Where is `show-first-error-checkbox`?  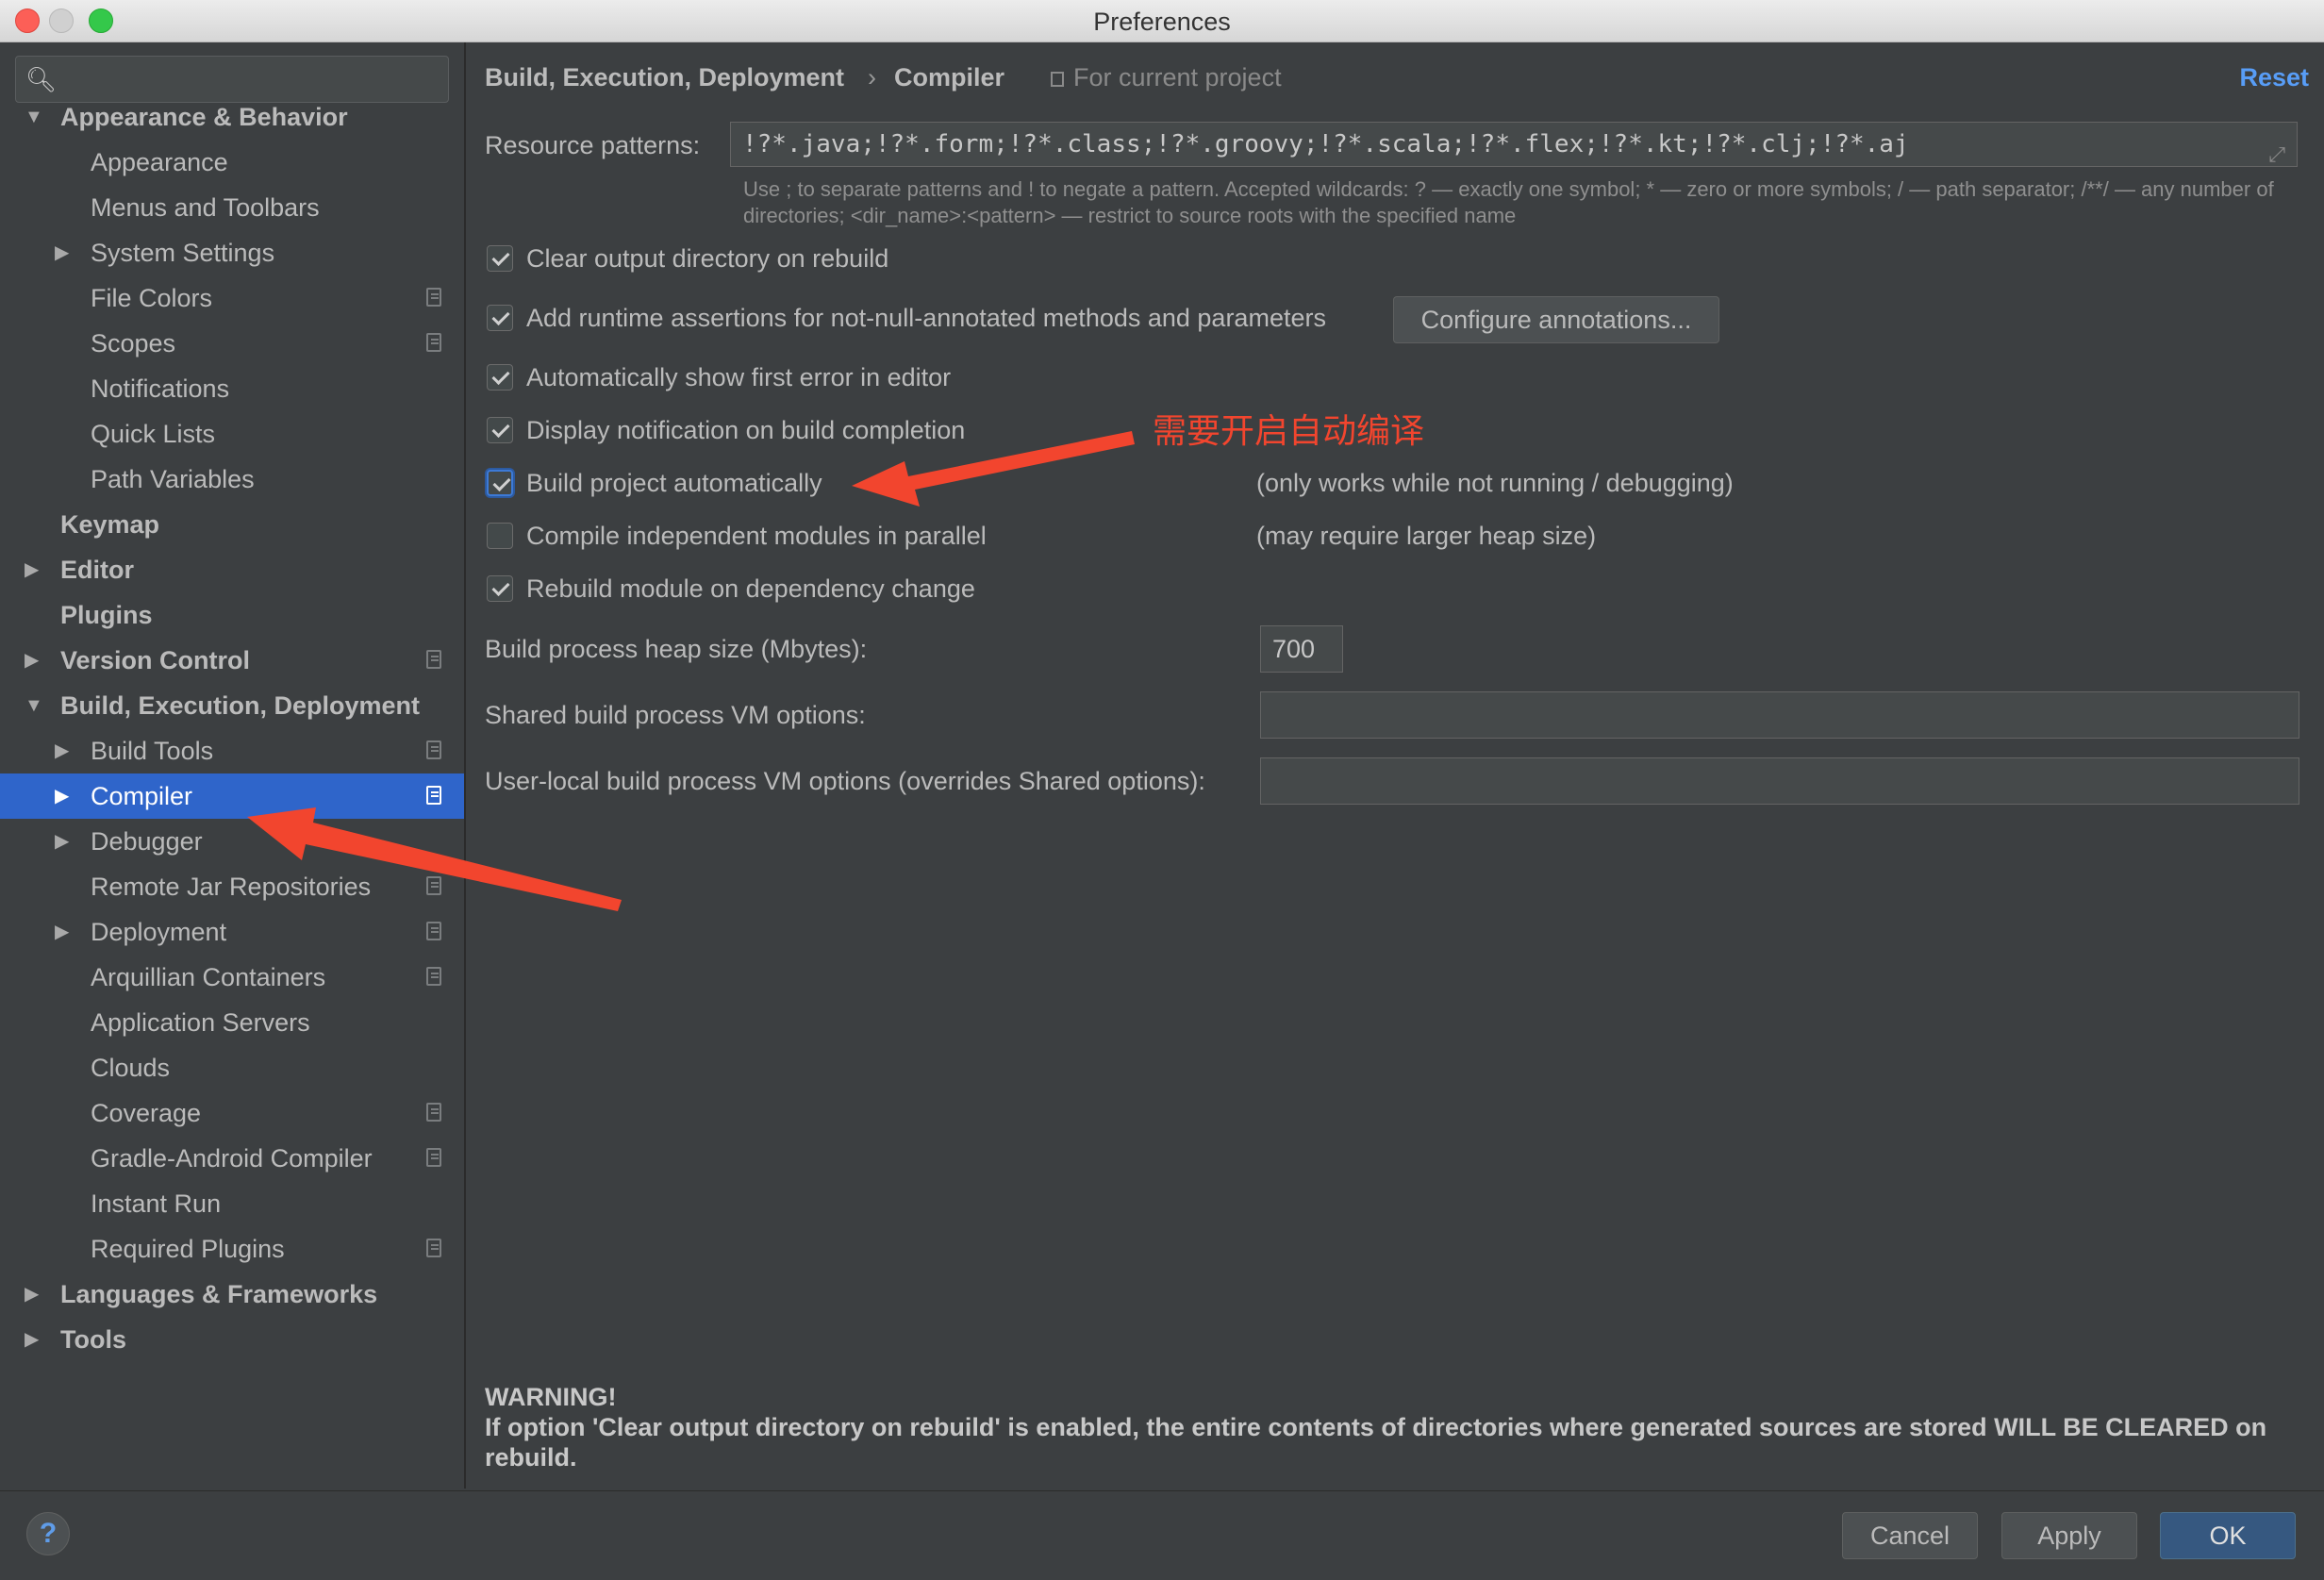 show-first-error-checkbox is located at coordinates (500, 377).